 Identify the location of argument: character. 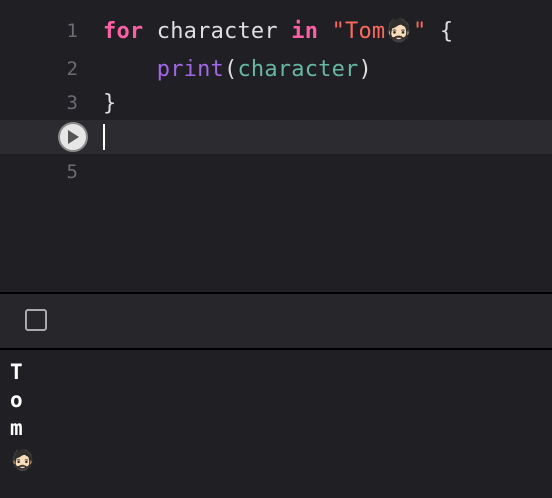
(298, 69).